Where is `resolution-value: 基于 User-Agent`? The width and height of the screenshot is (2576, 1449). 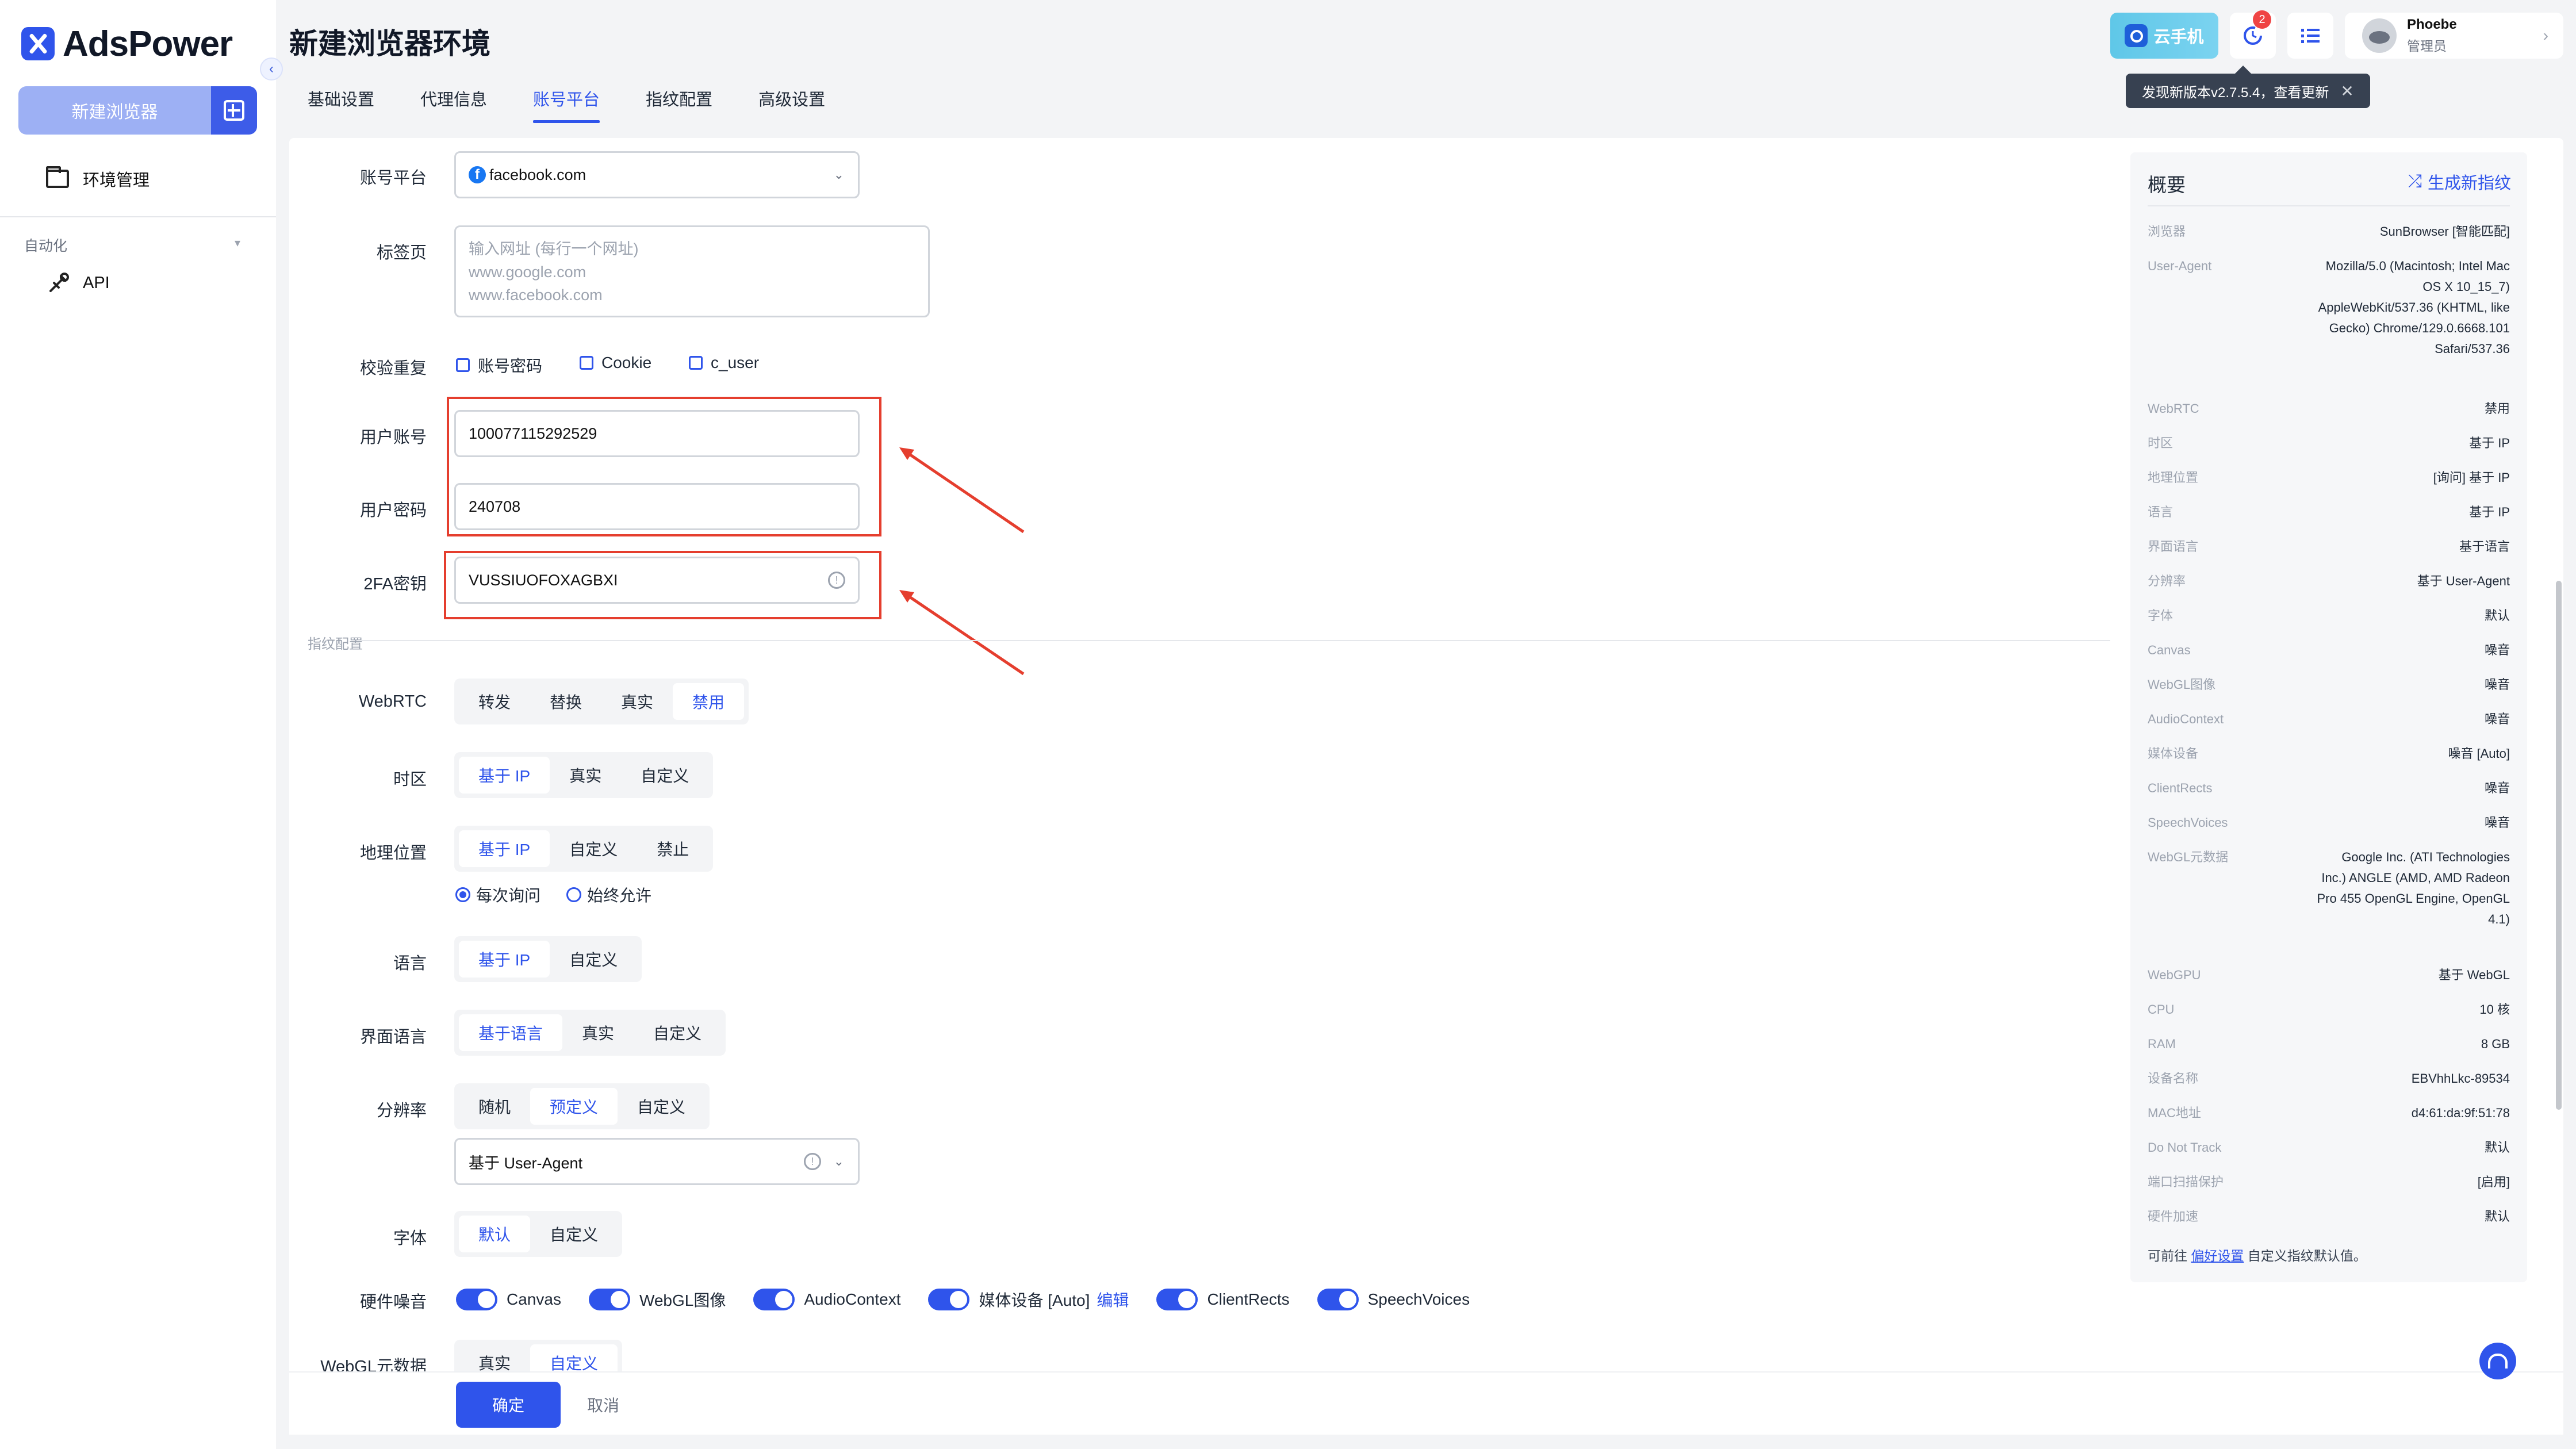 resolution-value: 基于 User-Agent is located at coordinates (526, 1163).